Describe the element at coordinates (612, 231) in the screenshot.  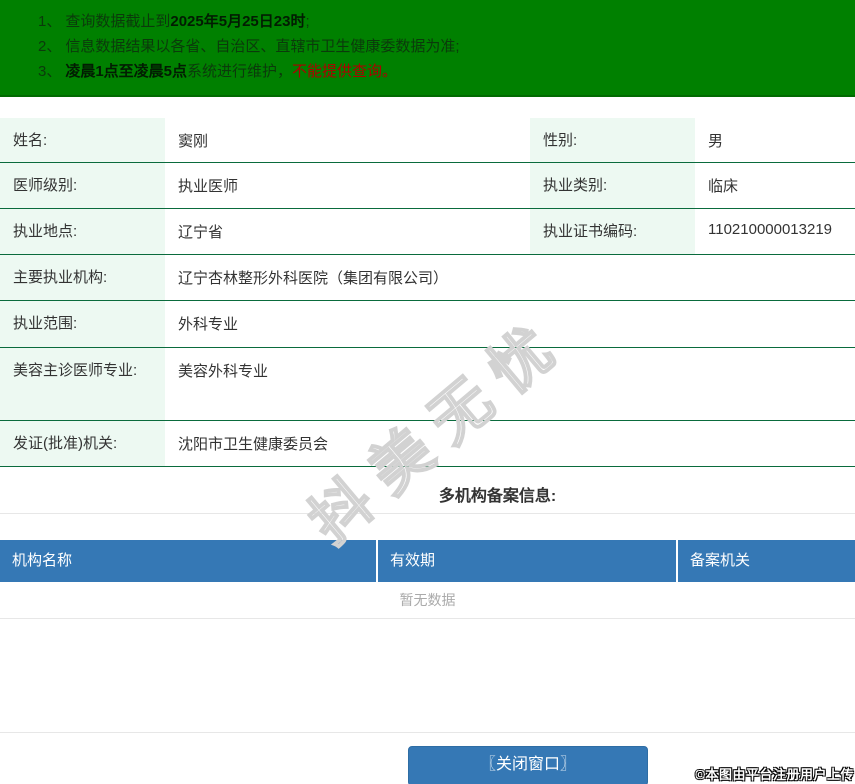
I see `field-label-certificate-number: 执业证书编码:` at that location.